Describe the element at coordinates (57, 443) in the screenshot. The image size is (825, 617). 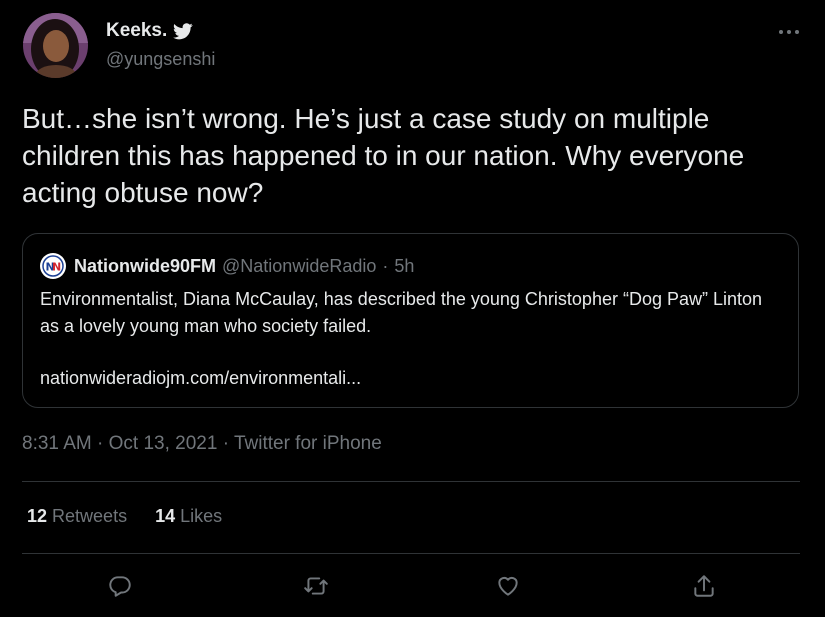
I see `tweet-time: 8:31 AM` at that location.